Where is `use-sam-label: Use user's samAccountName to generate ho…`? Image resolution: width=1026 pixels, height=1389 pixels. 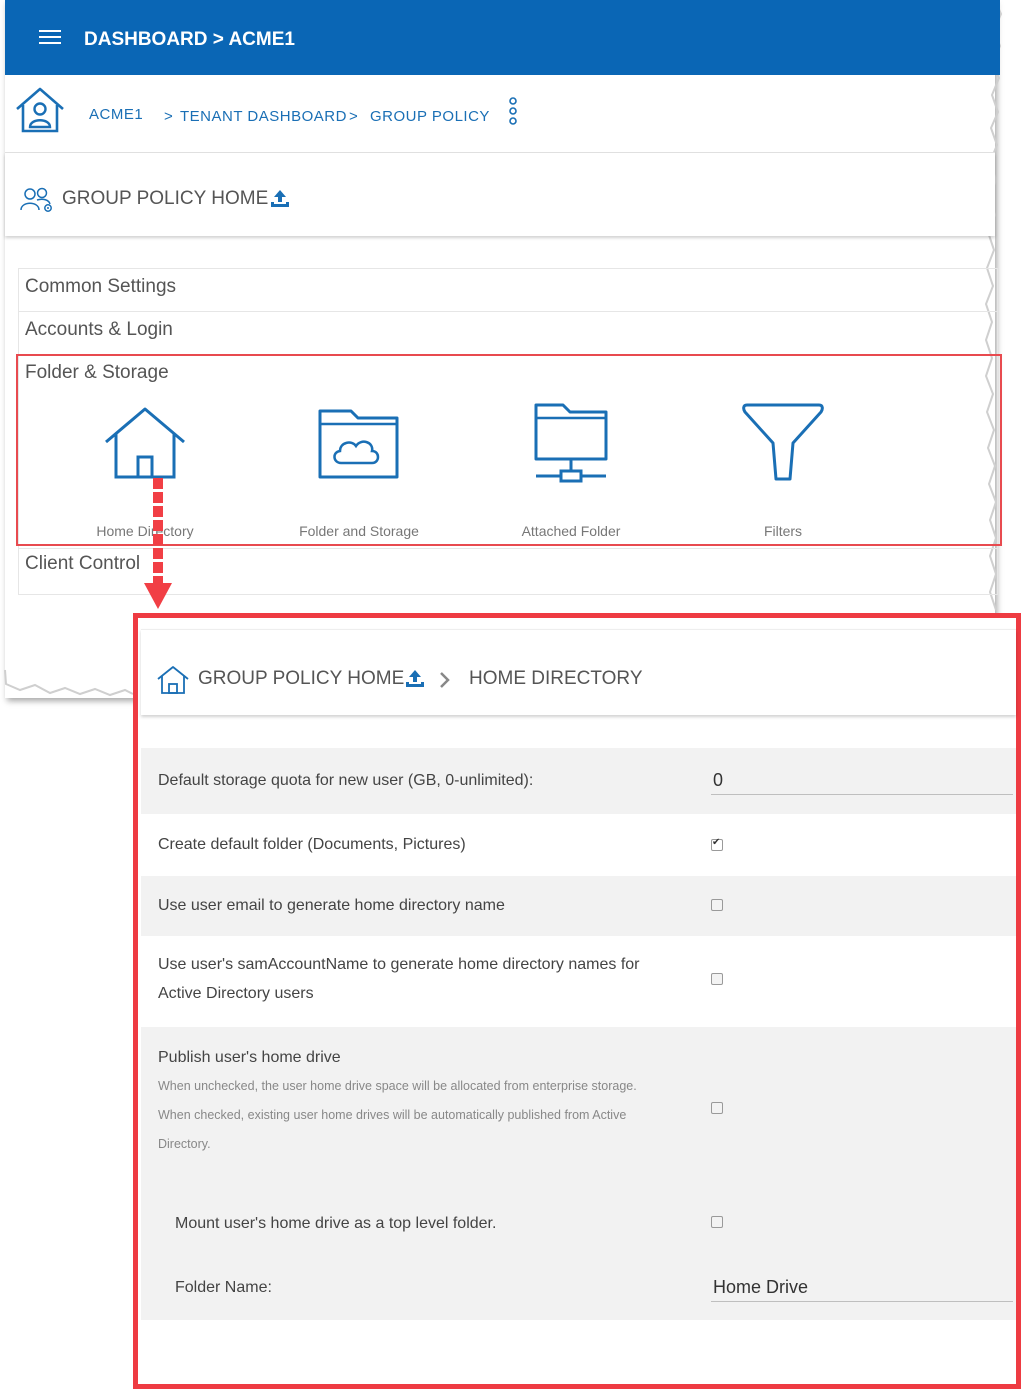
use-sam-label: Use user's samAccountName to generate ho… is located at coordinates (399, 979).